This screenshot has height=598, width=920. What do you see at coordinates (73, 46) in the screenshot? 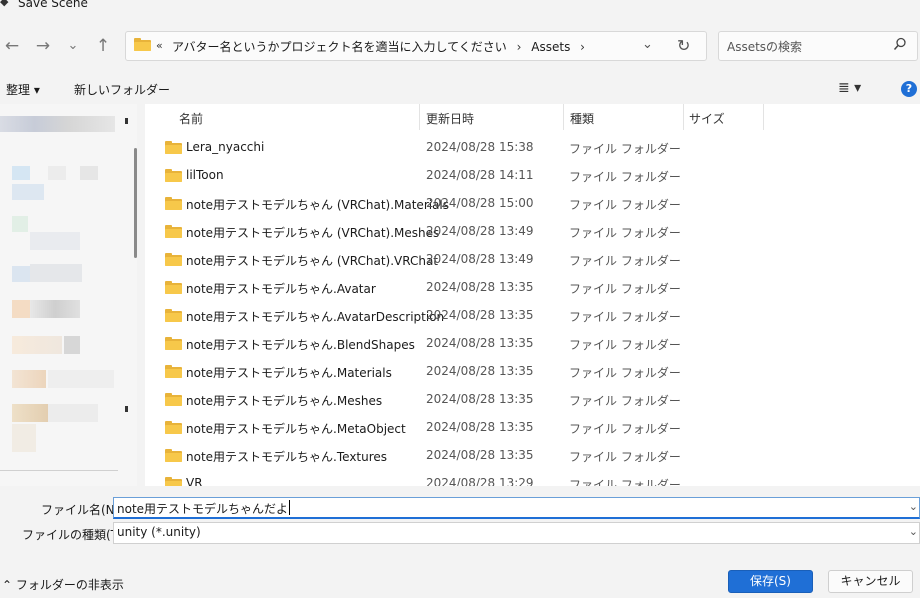
I see `recent-locations-icon: ⌄` at bounding box center [73, 46].